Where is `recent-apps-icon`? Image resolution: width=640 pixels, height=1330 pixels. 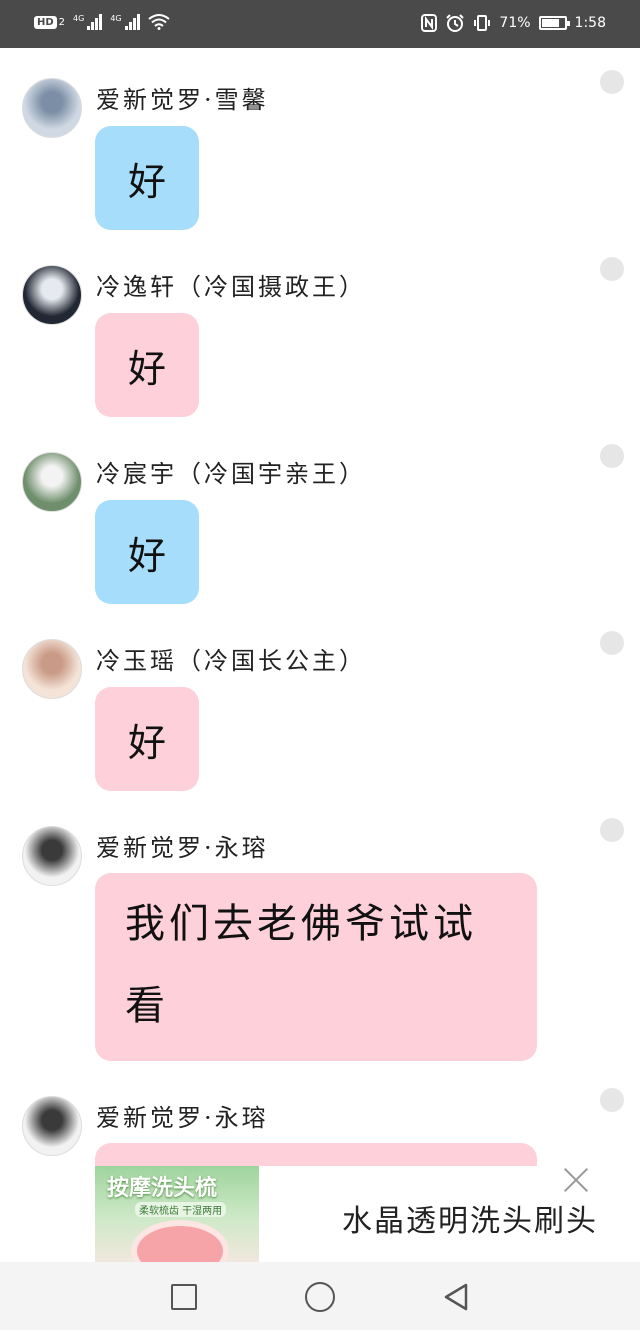 recent-apps-icon is located at coordinates (184, 1297).